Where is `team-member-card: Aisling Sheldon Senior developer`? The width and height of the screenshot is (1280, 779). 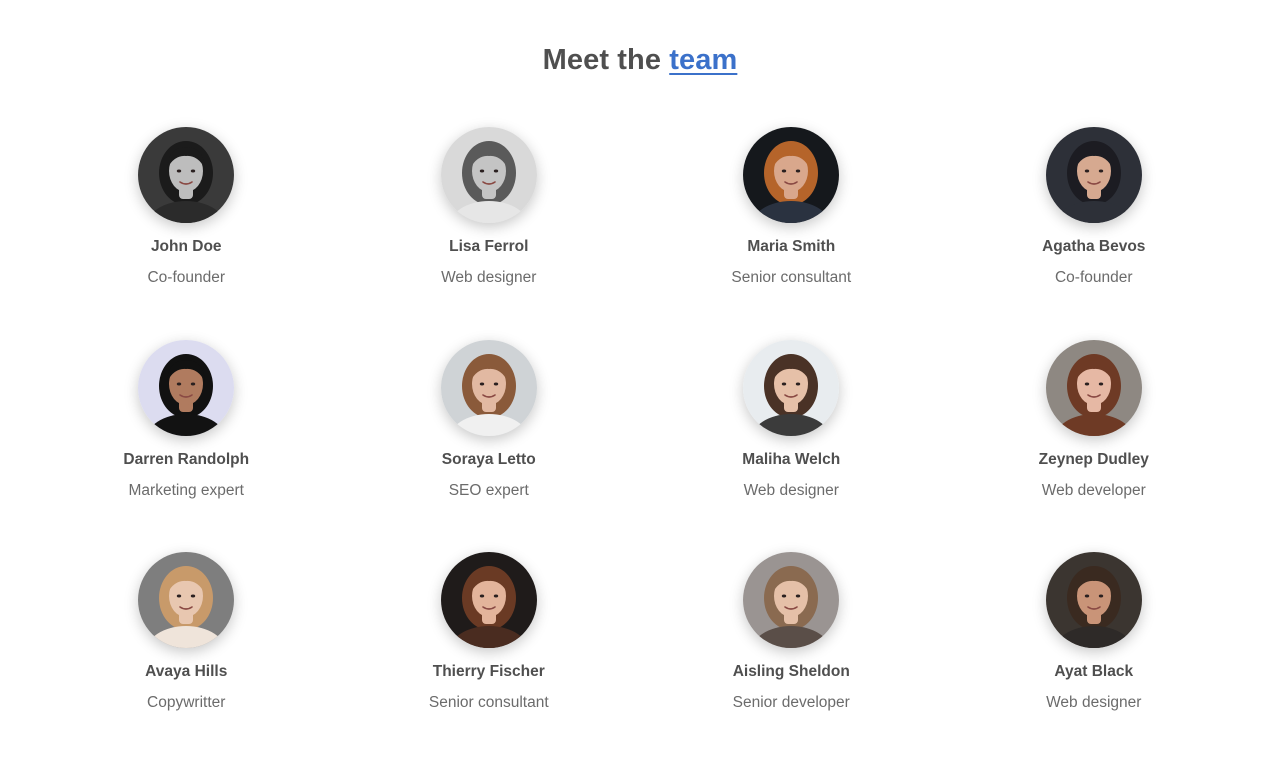
team-member-card: Aisling Sheldon Senior developer is located at coordinates (791, 658).